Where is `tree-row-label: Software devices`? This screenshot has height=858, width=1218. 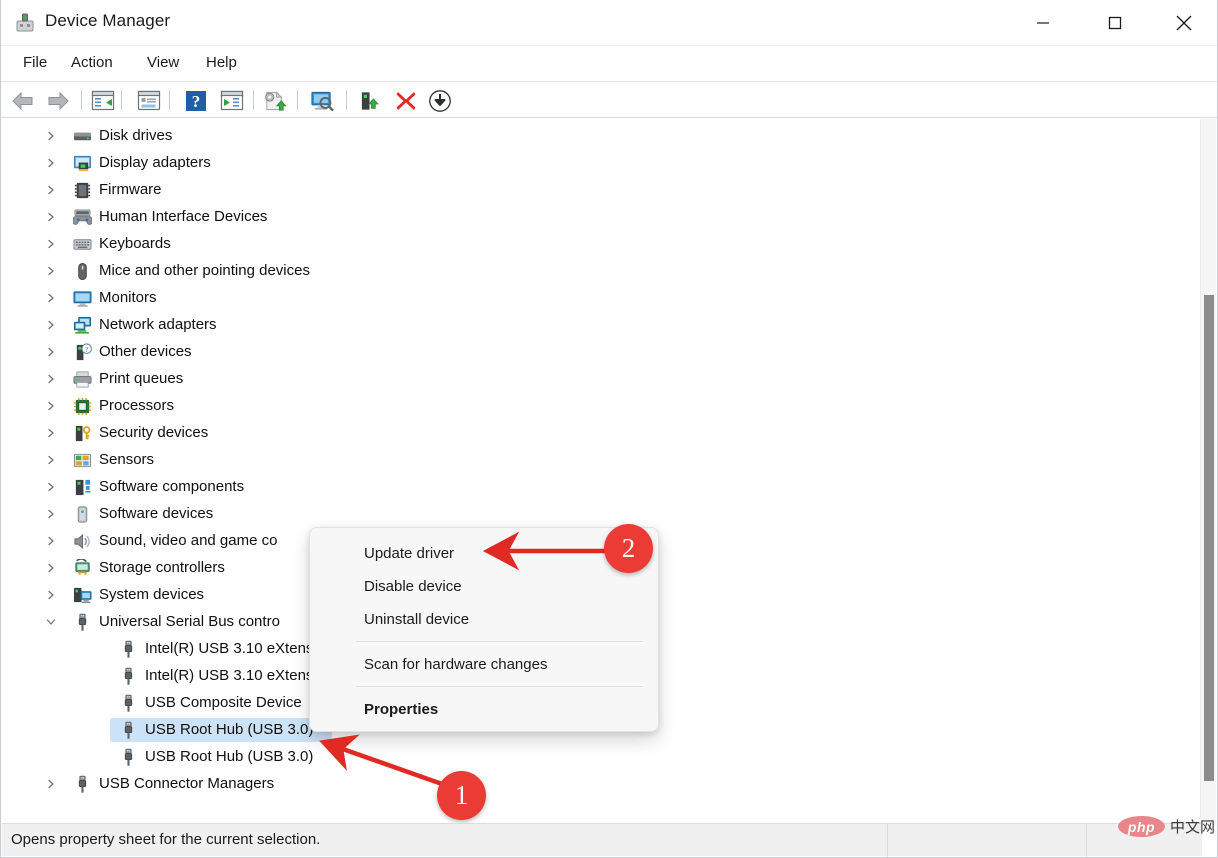 tree-row-label: Software devices is located at coordinates (156, 513).